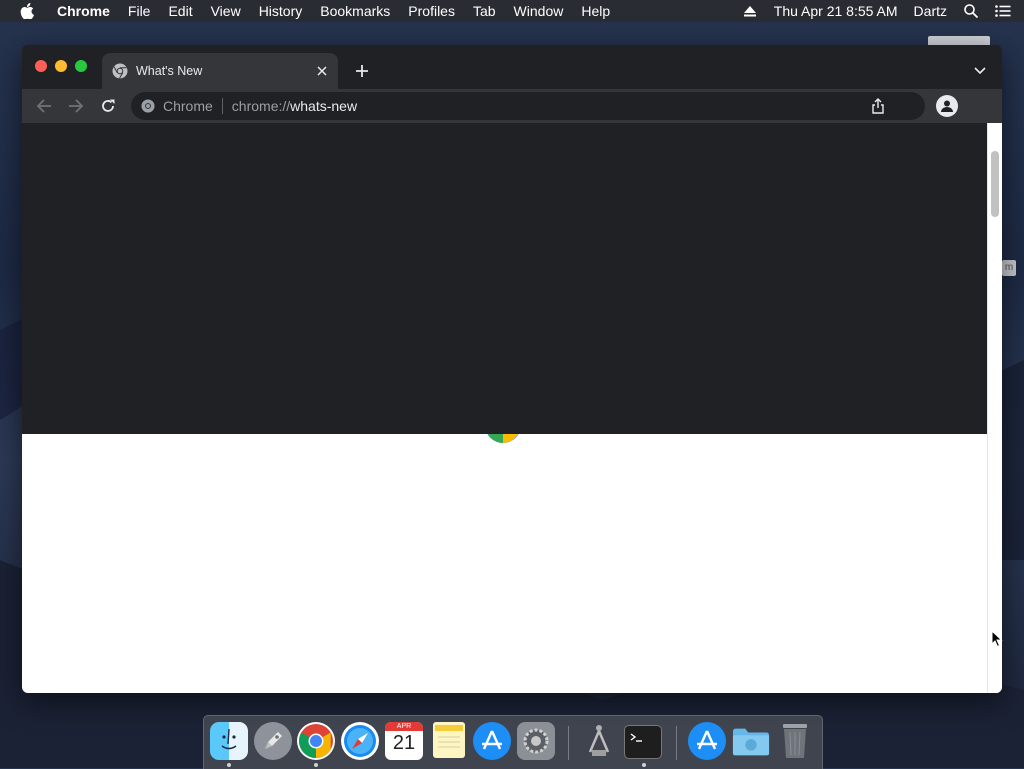  What do you see at coordinates (324, 106) in the screenshot?
I see `url-host: whats-new` at bounding box center [324, 106].